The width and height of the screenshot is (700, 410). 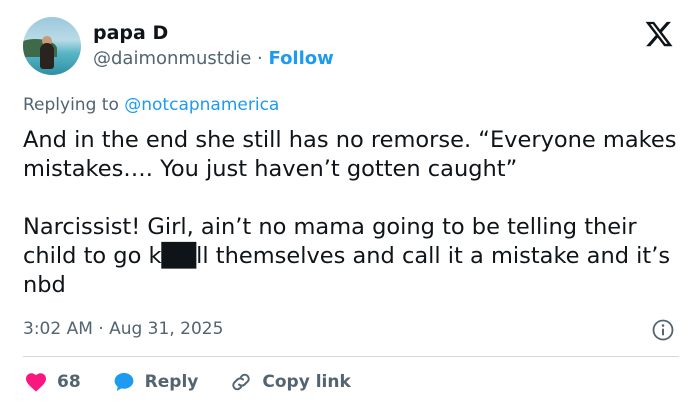 I want to click on like-button: 68, so click(x=52, y=382).